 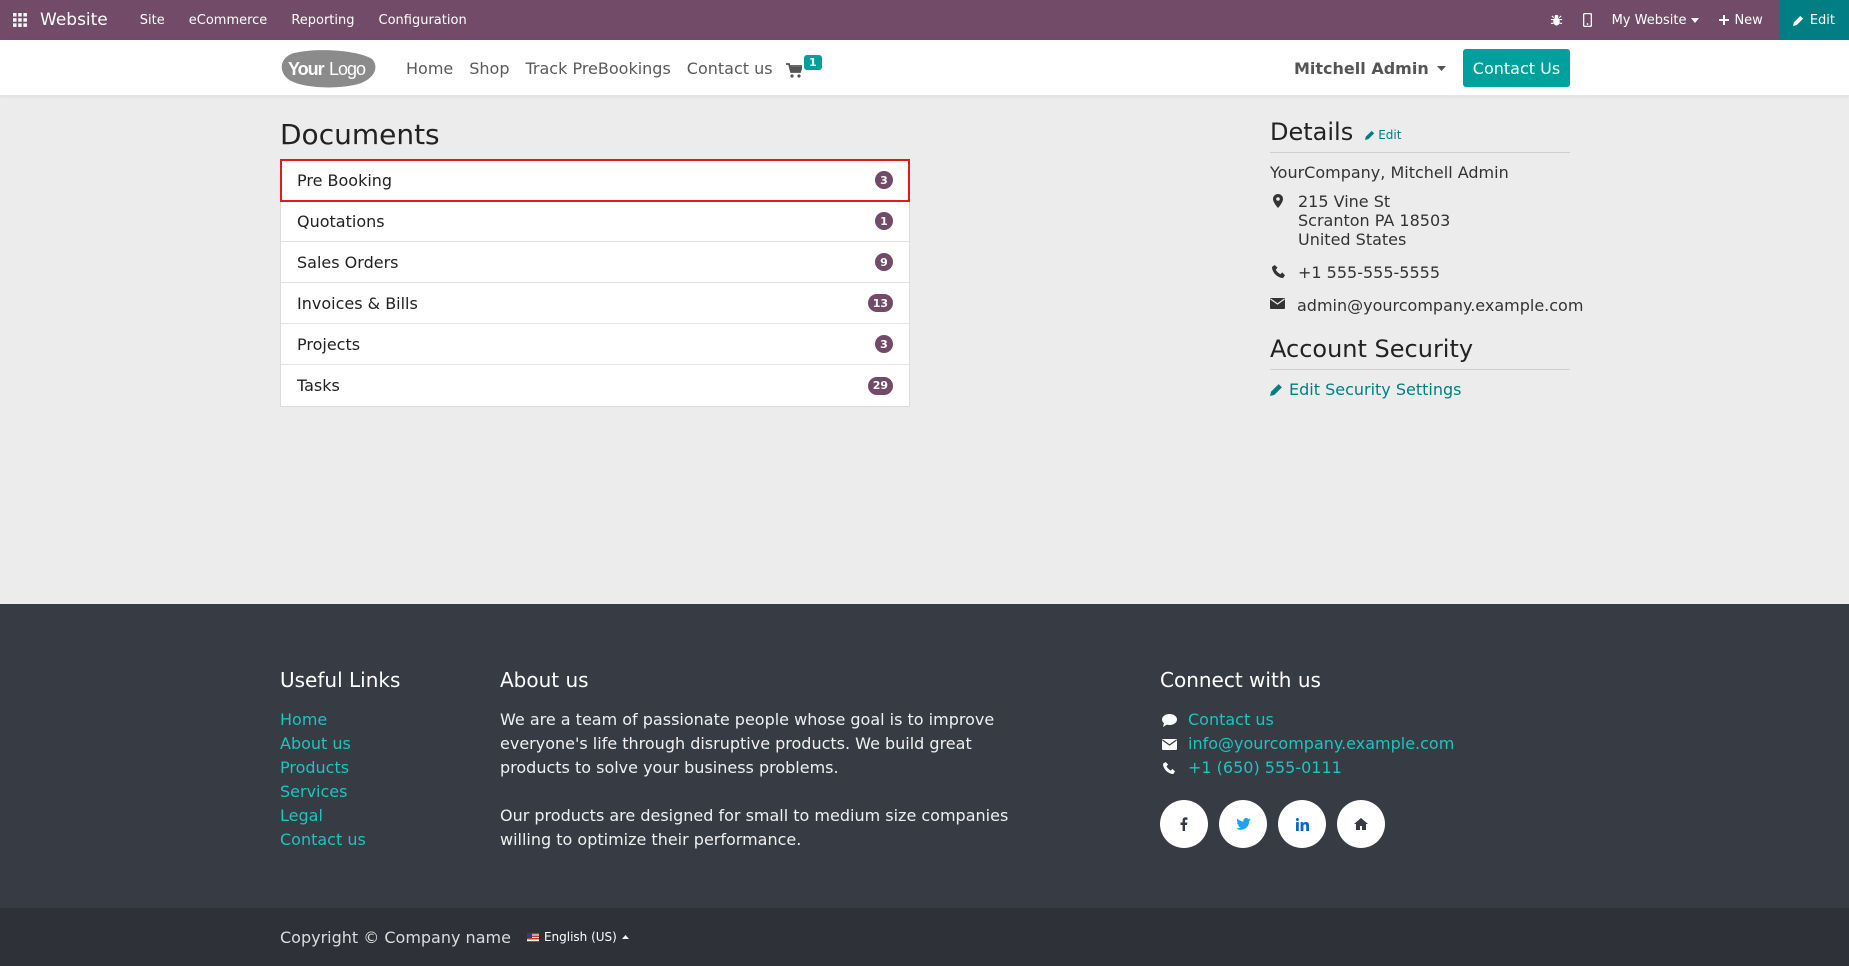 I want to click on user-menu: Mitchell Admin, so click(x=1370, y=68).